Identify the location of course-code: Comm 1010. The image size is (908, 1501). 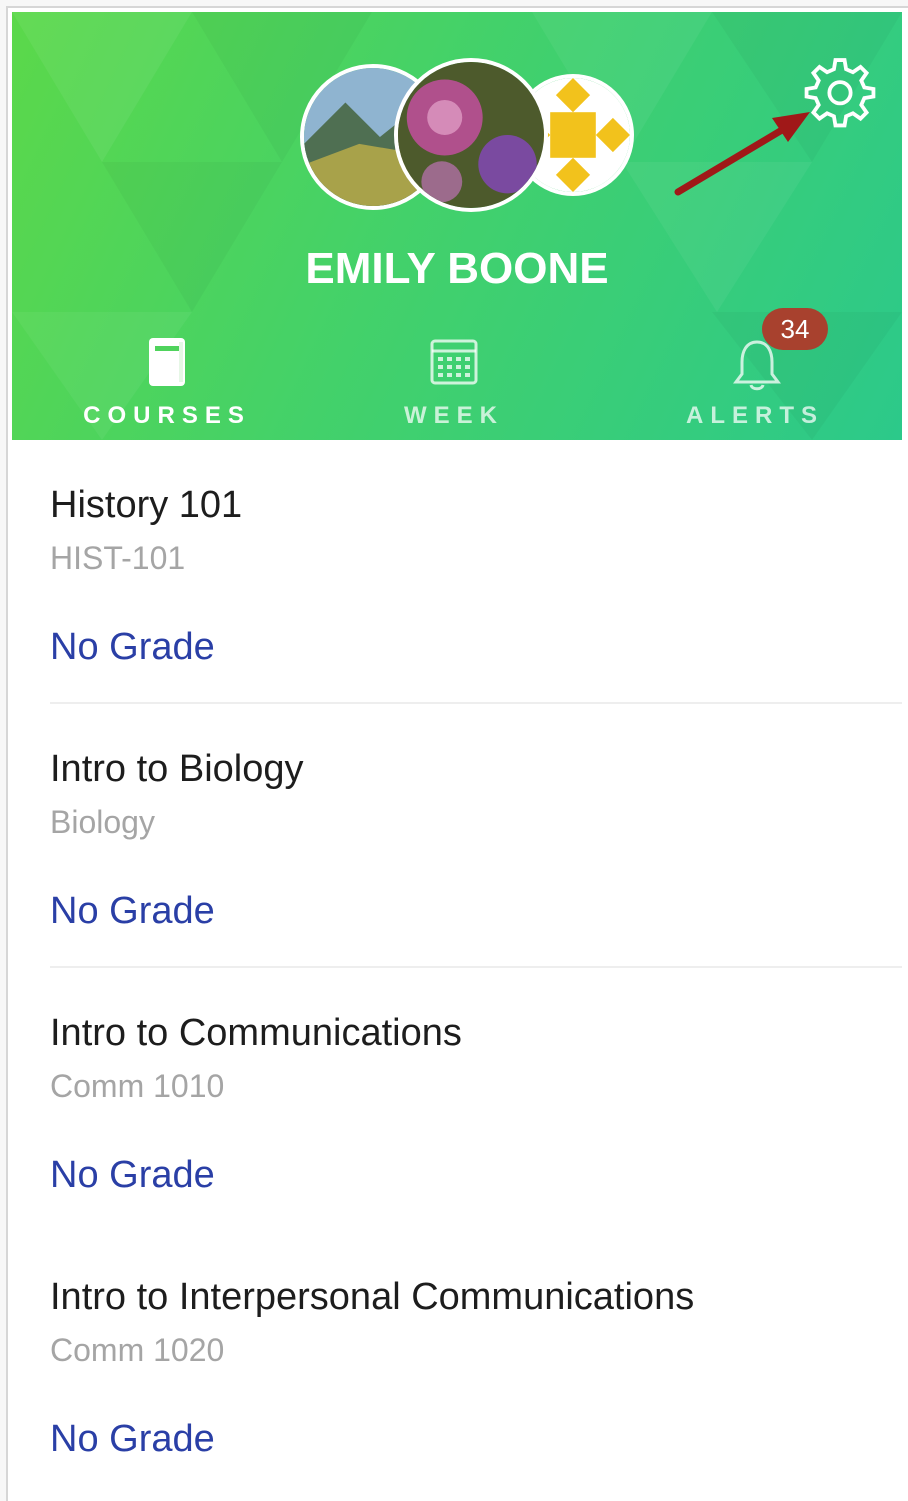
(137, 1086).